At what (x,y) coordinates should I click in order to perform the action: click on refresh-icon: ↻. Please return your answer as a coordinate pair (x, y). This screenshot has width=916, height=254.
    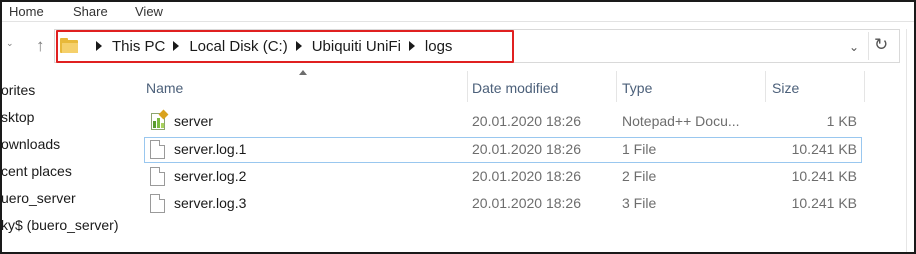
    Looking at the image, I should click on (881, 45).